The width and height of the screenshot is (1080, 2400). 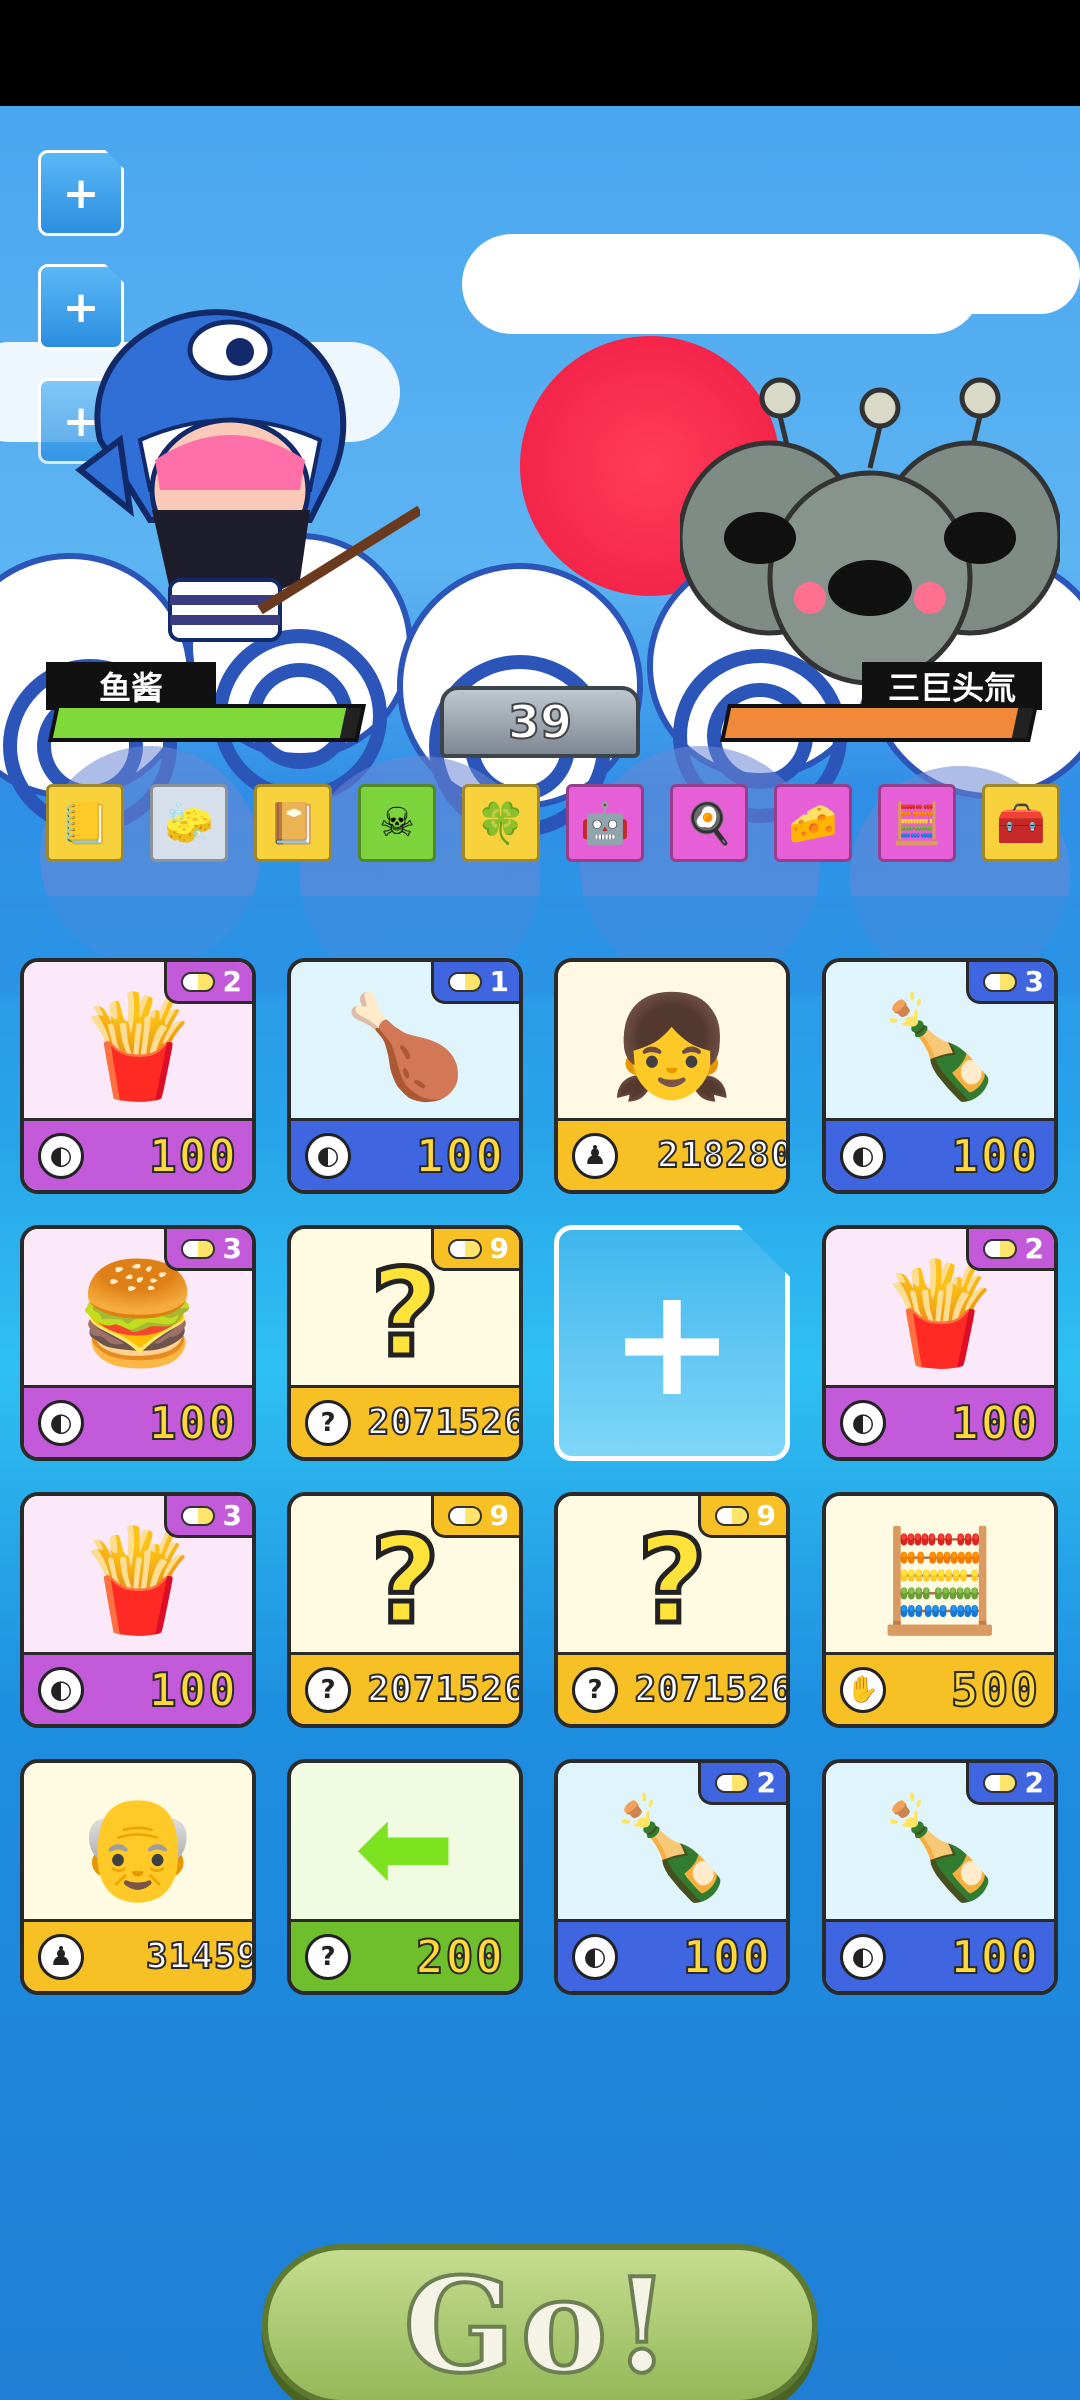 What do you see at coordinates (940, 1580) in the screenshot?
I see `abacus-icon: 🧮` at bounding box center [940, 1580].